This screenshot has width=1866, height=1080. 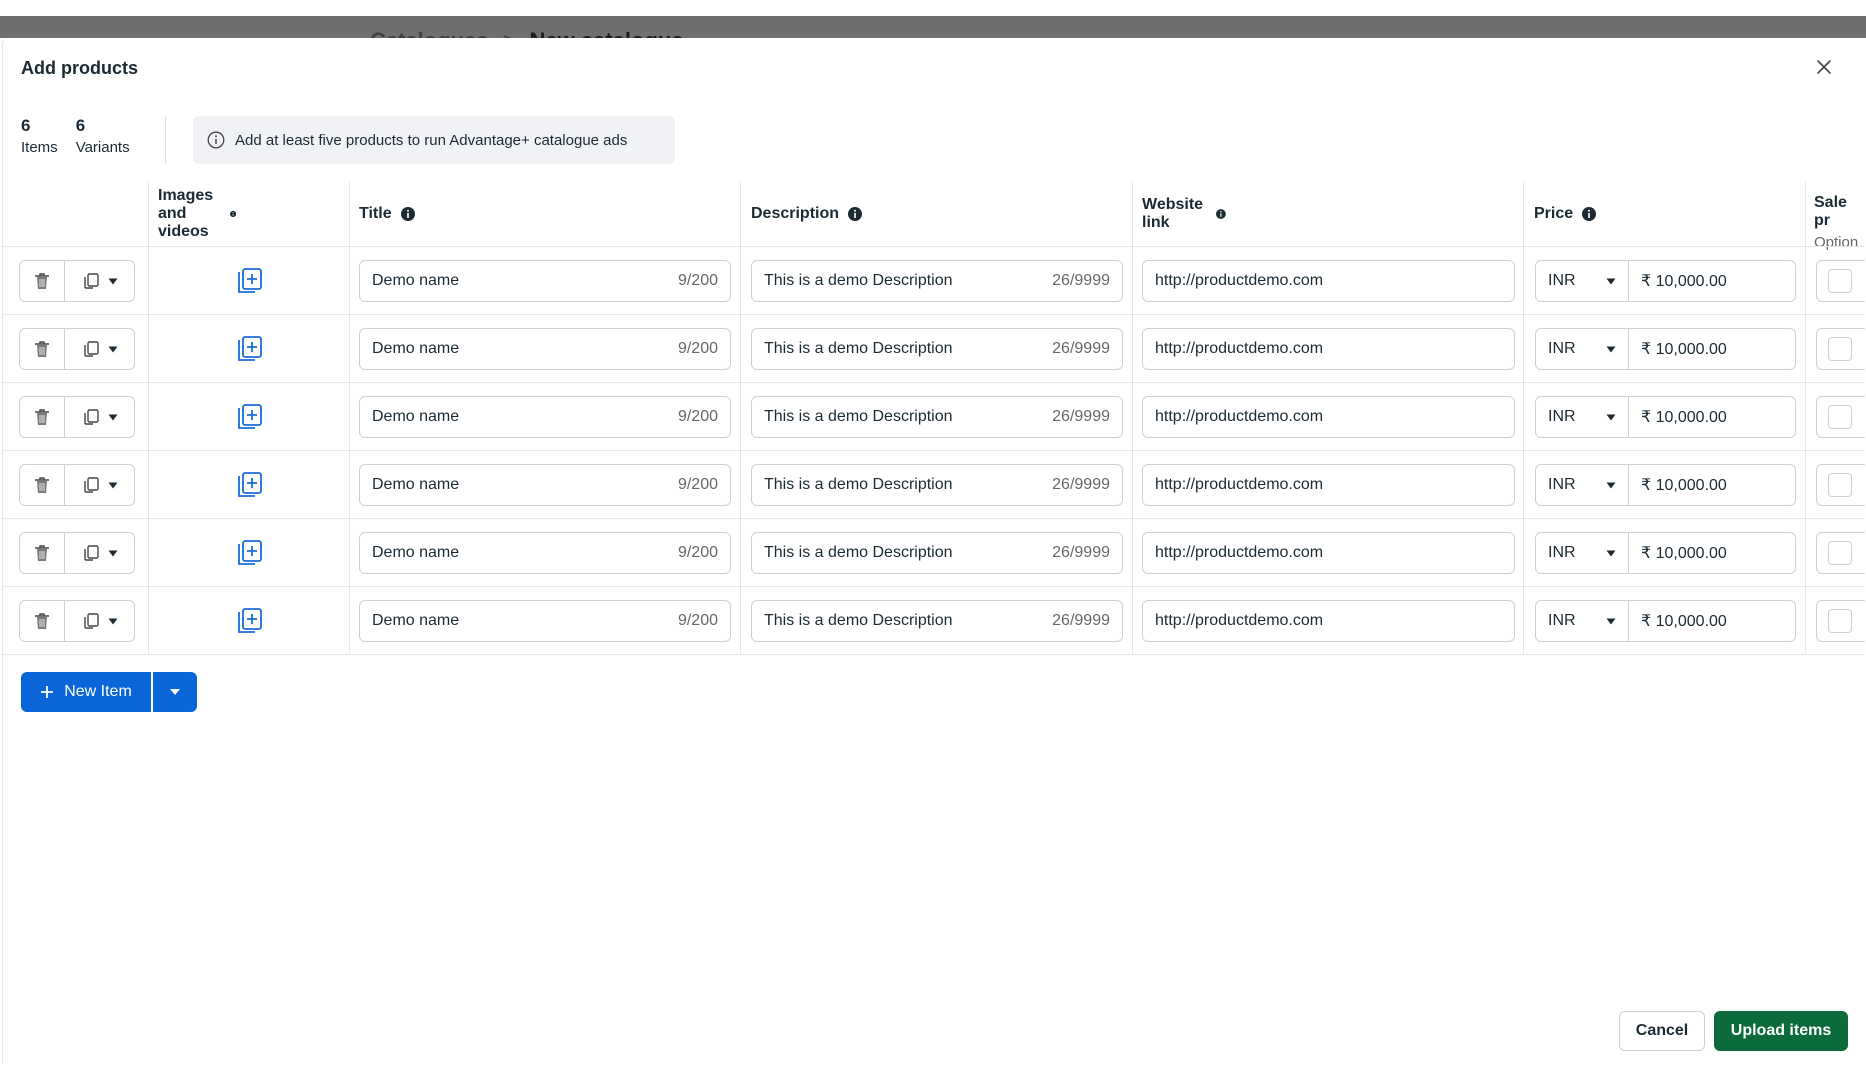 What do you see at coordinates (1836, 222) in the screenshot?
I see `column-header-sale-price: Sale pr Option` at bounding box center [1836, 222].